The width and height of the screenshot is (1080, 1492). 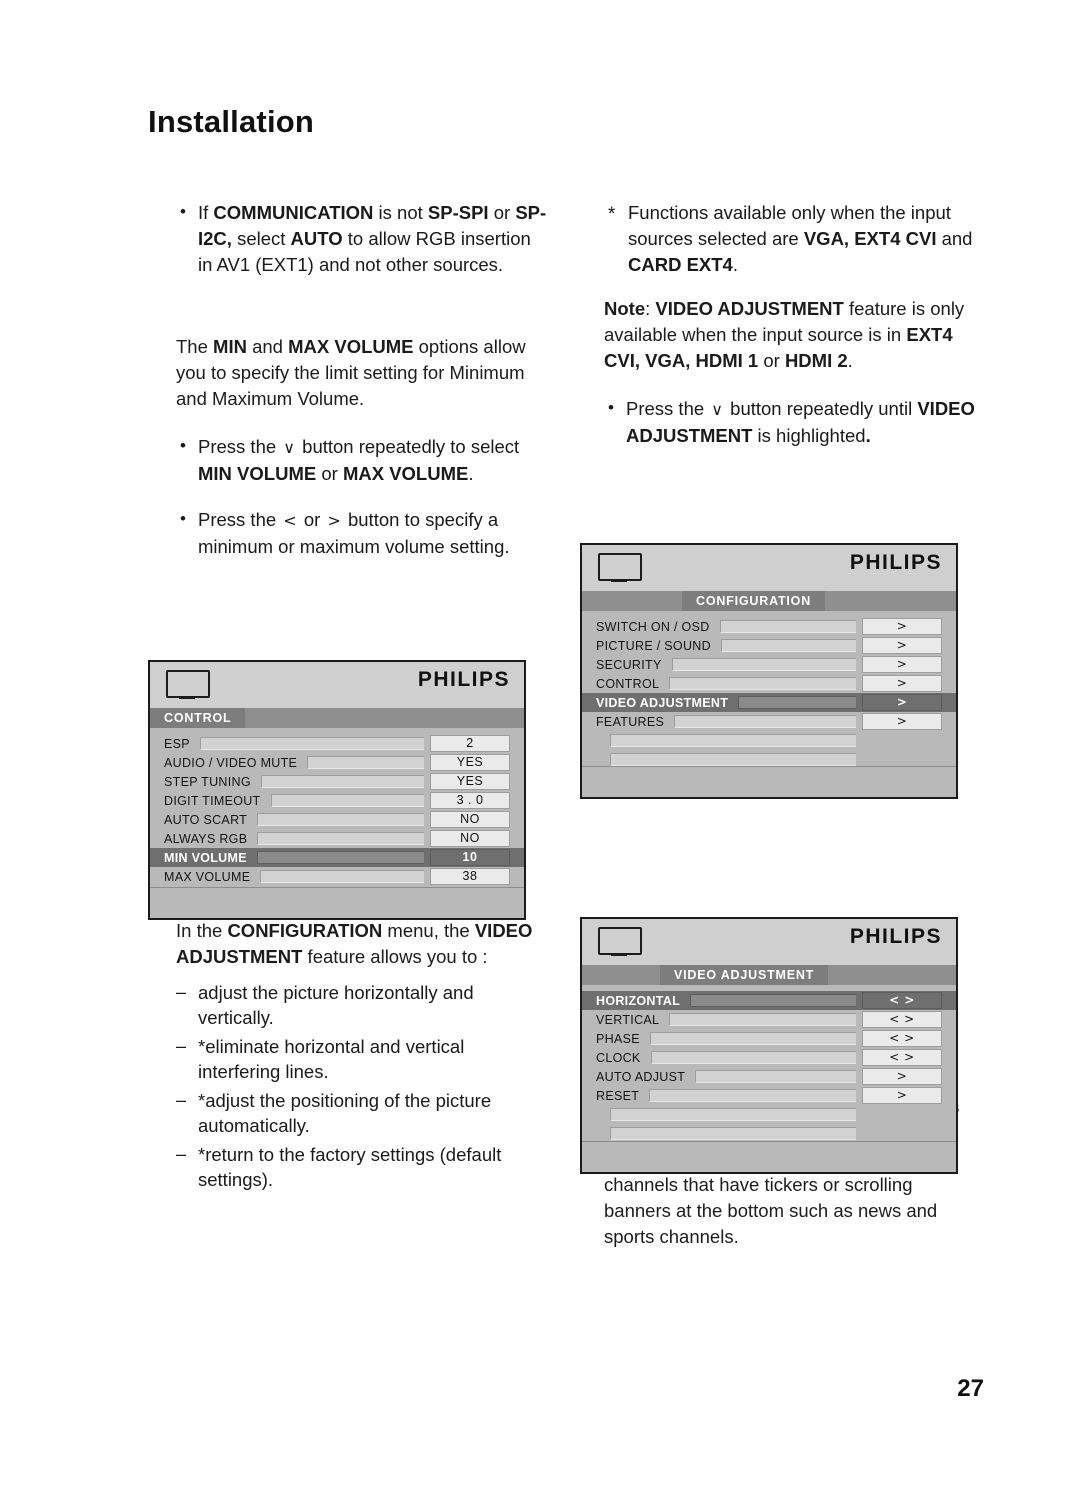 I want to click on osd-row-selected-min-volume: MIN VOLUME 10, so click(x=337, y=857).